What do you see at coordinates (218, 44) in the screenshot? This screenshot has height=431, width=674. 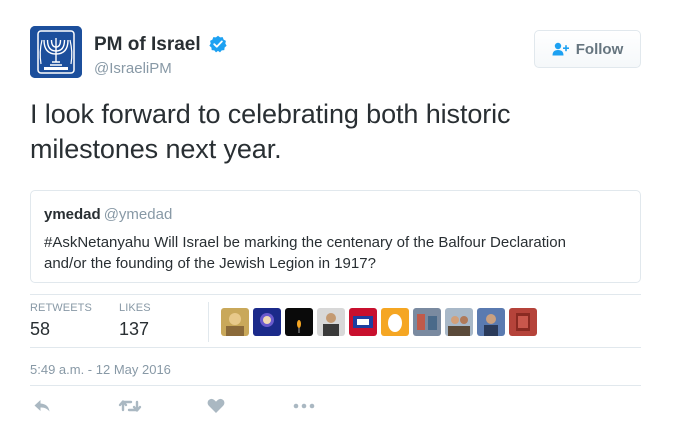 I see `verified-badge-icon` at bounding box center [218, 44].